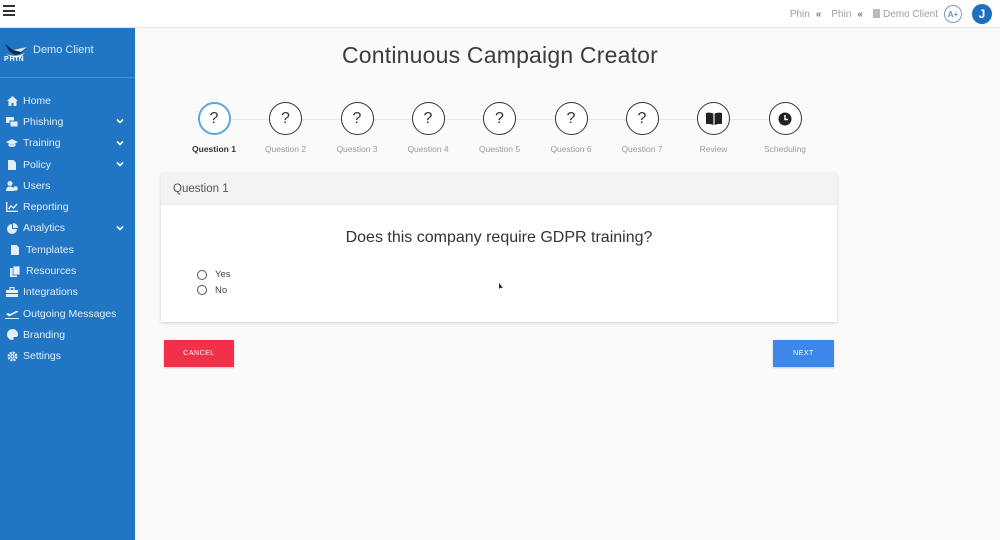 Image resolution: width=1000 pixels, height=540 pixels. Describe the element at coordinates (14, 59) in the screenshot. I see `logo-text: PHIN` at that location.